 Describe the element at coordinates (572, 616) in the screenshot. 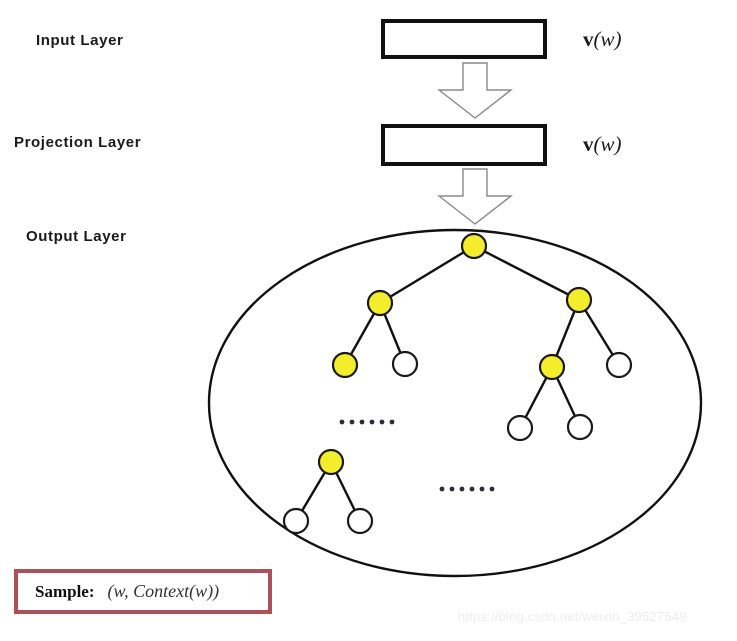

I see `watermark-text: https://blog.csdn.net/weixin_39527549` at that location.